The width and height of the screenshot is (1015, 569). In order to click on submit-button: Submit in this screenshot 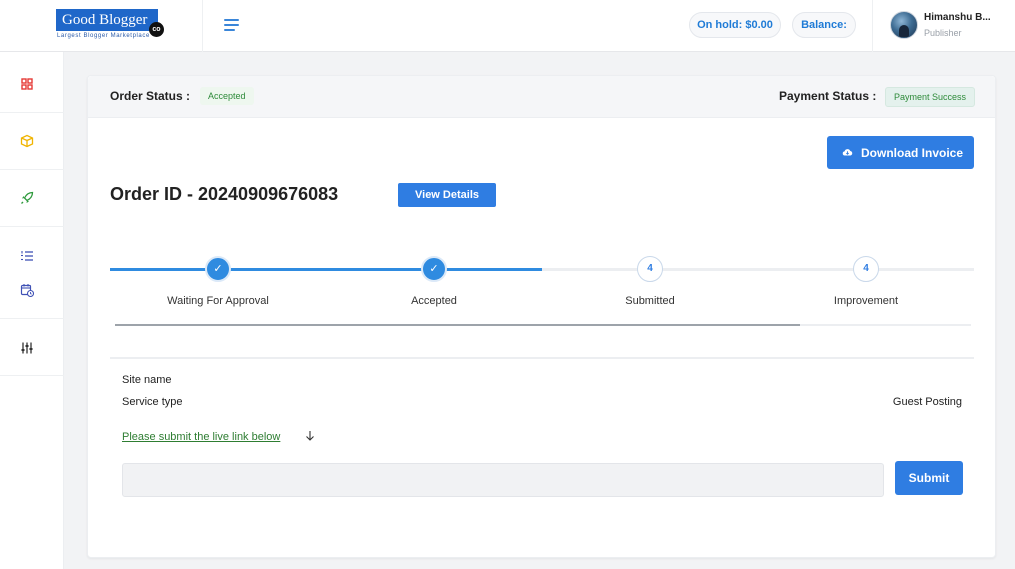, I will do `click(929, 478)`.